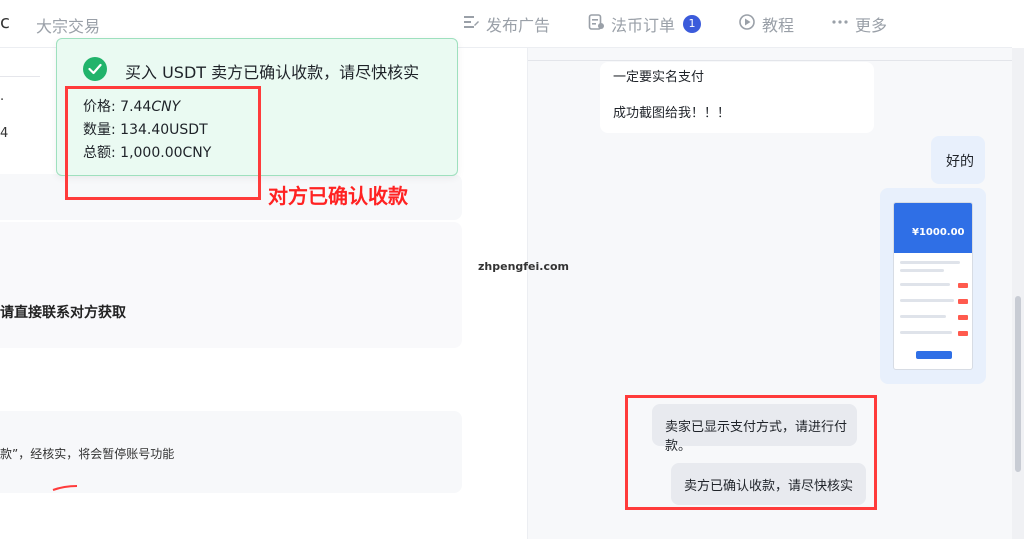  What do you see at coordinates (272, 72) in the screenshot?
I see `toast-title: 买入 USDT 卖方已确认收款，请尽快核实` at bounding box center [272, 72].